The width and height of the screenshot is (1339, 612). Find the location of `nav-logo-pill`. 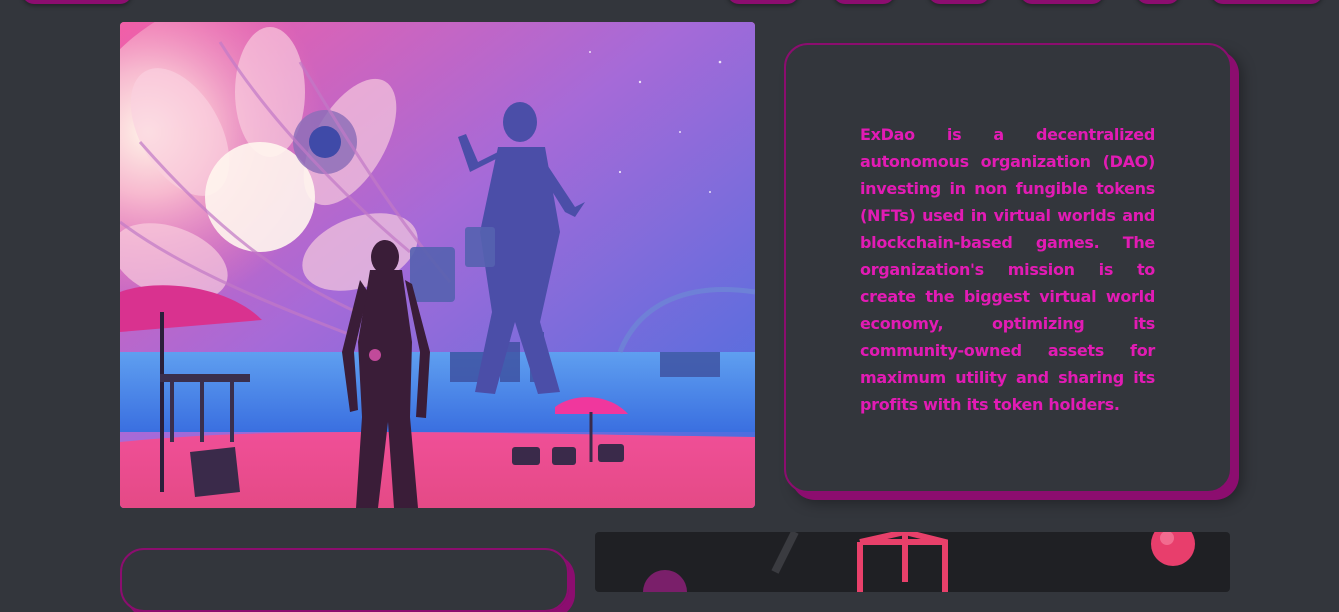

nav-logo-pill is located at coordinates (77, 2).